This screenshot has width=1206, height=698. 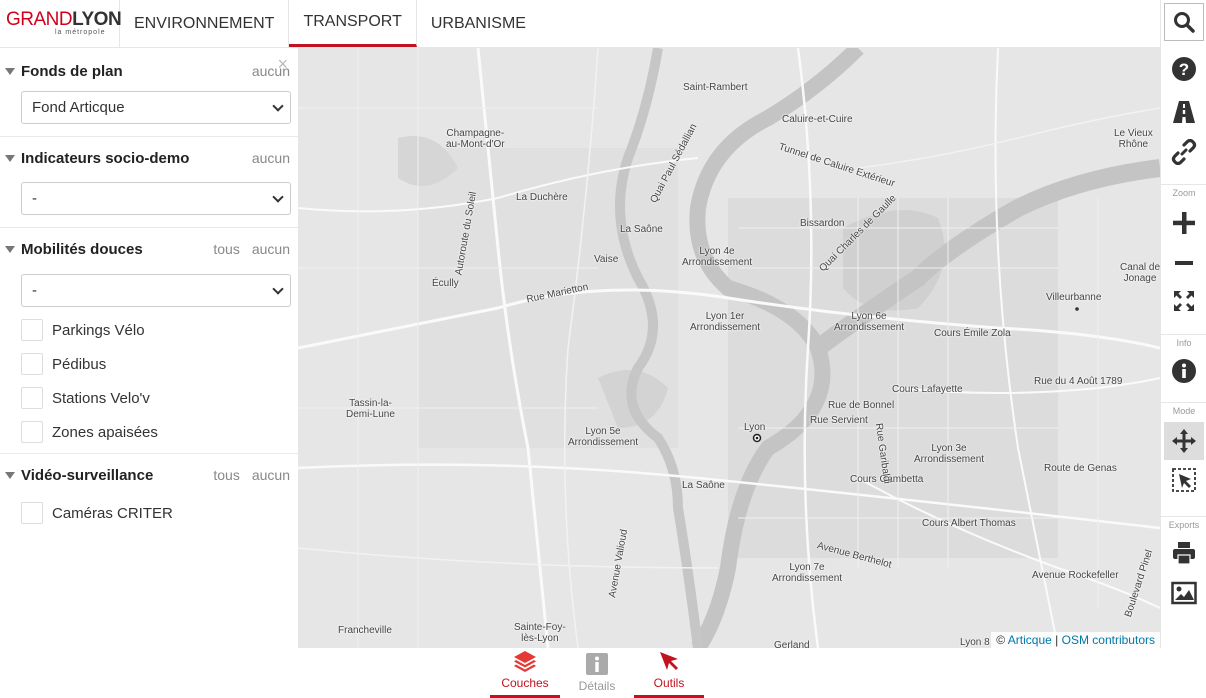 What do you see at coordinates (1183, 523) in the screenshot?
I see `exports-section-label: Exports` at bounding box center [1183, 523].